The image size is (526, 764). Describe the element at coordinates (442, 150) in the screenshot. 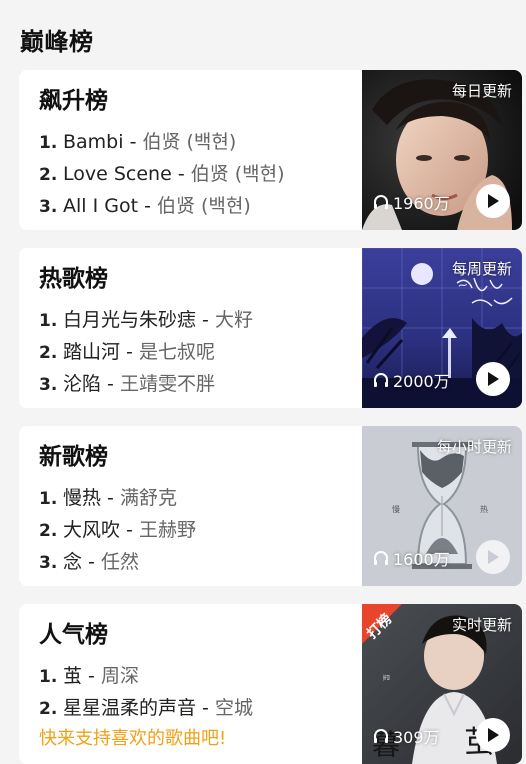

I see `chart-cover: 每日更新 1960万` at that location.